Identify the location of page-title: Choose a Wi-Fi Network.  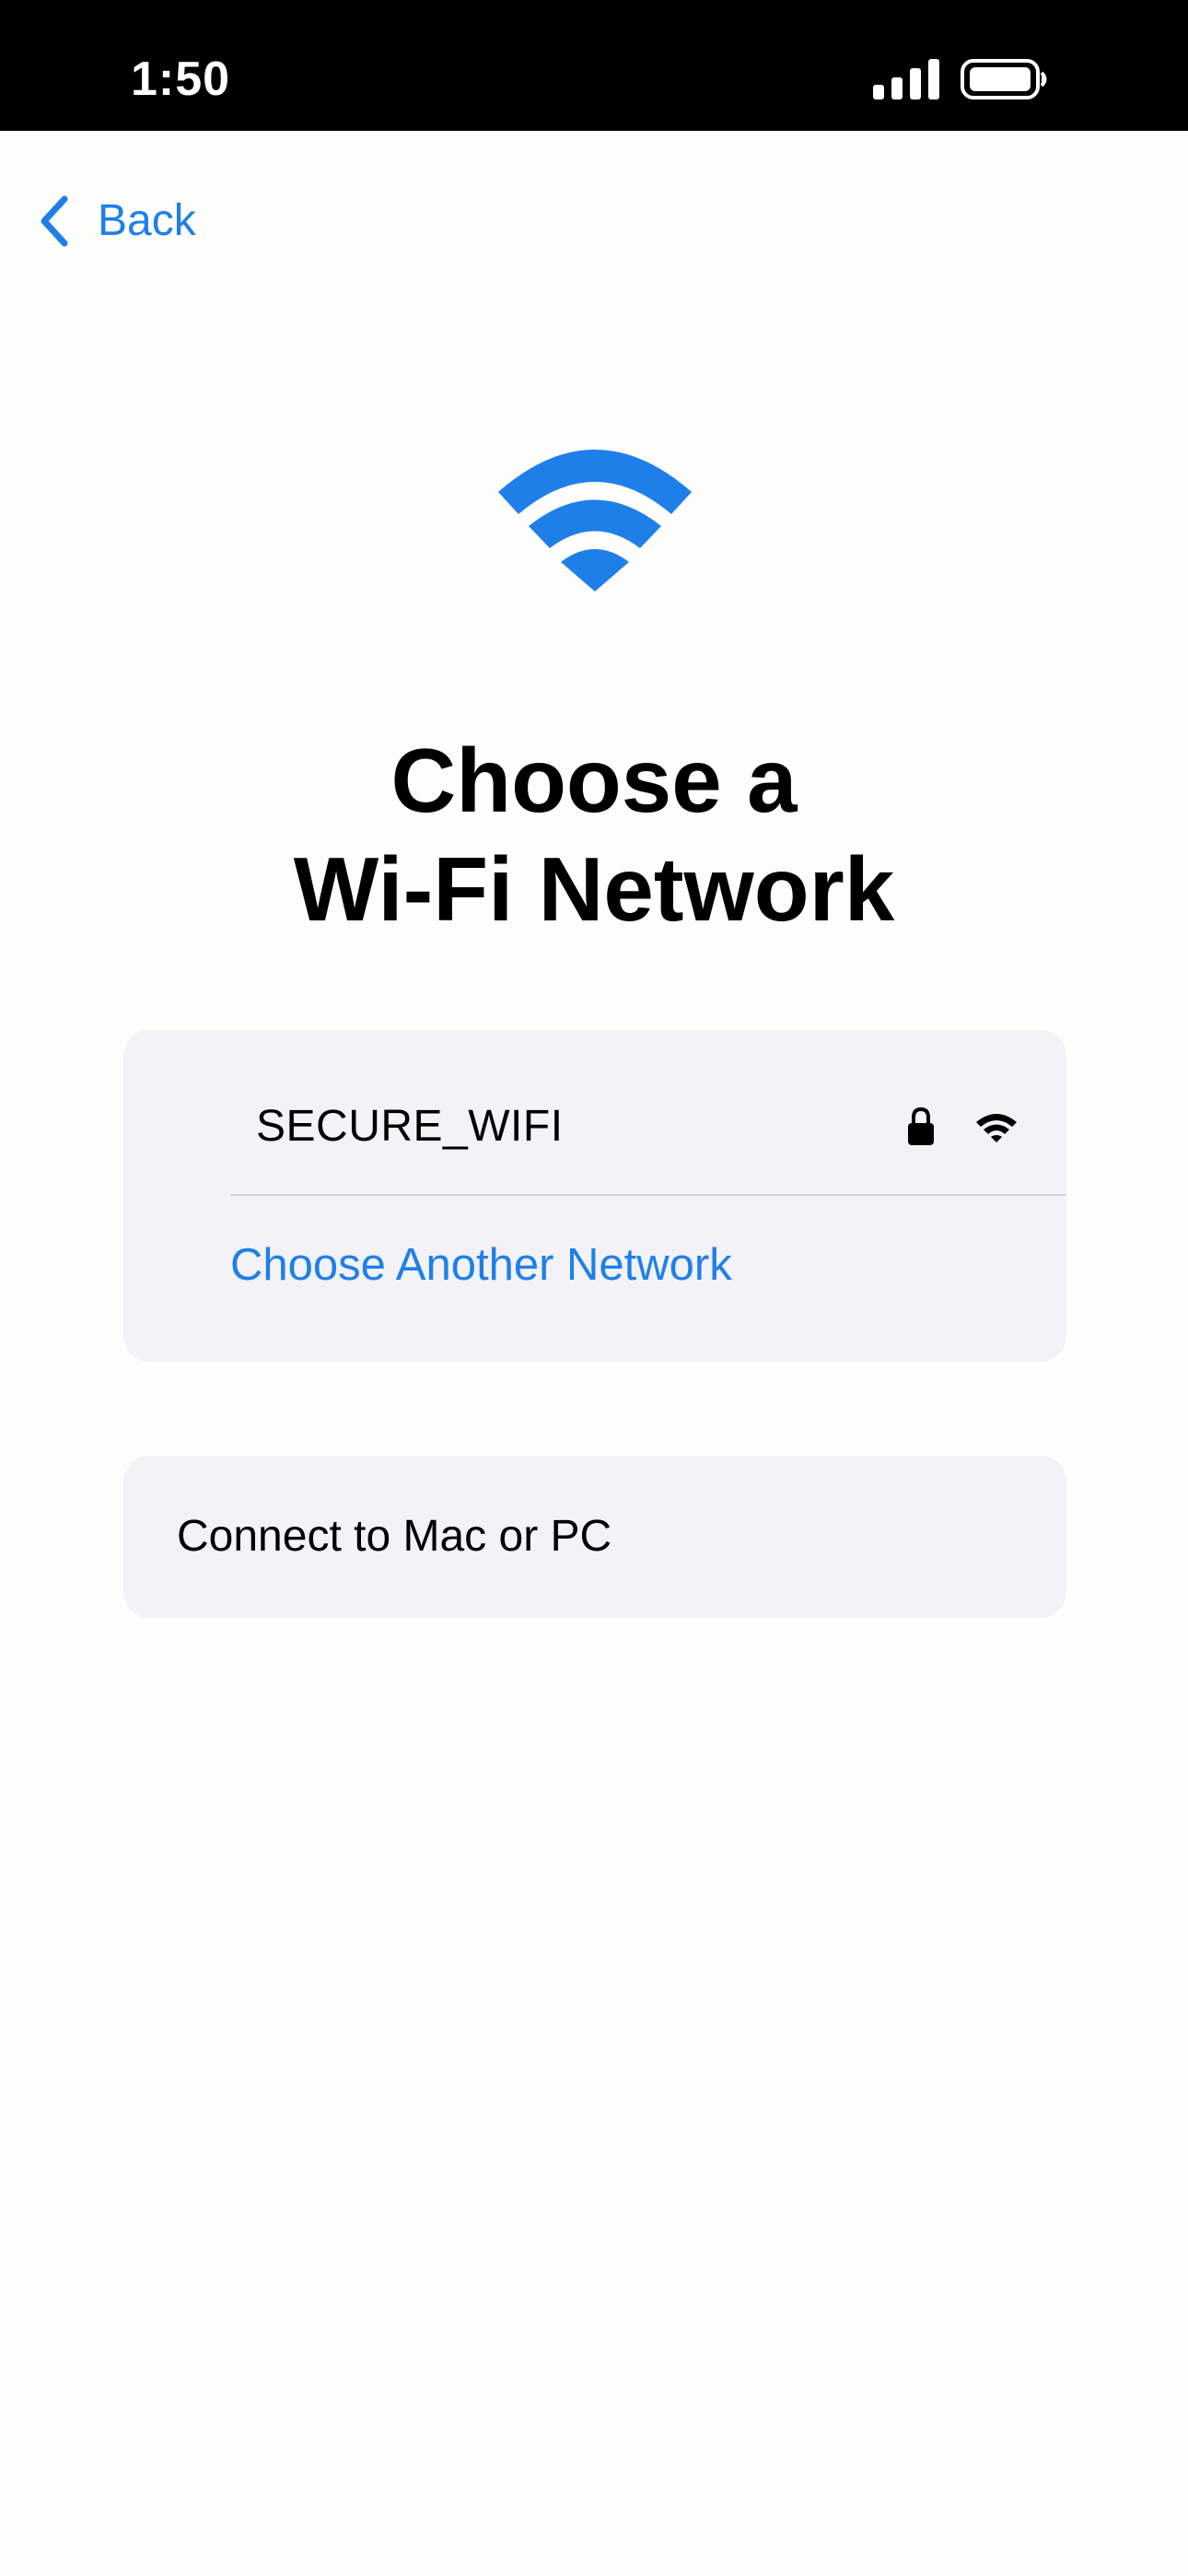
(594, 834).